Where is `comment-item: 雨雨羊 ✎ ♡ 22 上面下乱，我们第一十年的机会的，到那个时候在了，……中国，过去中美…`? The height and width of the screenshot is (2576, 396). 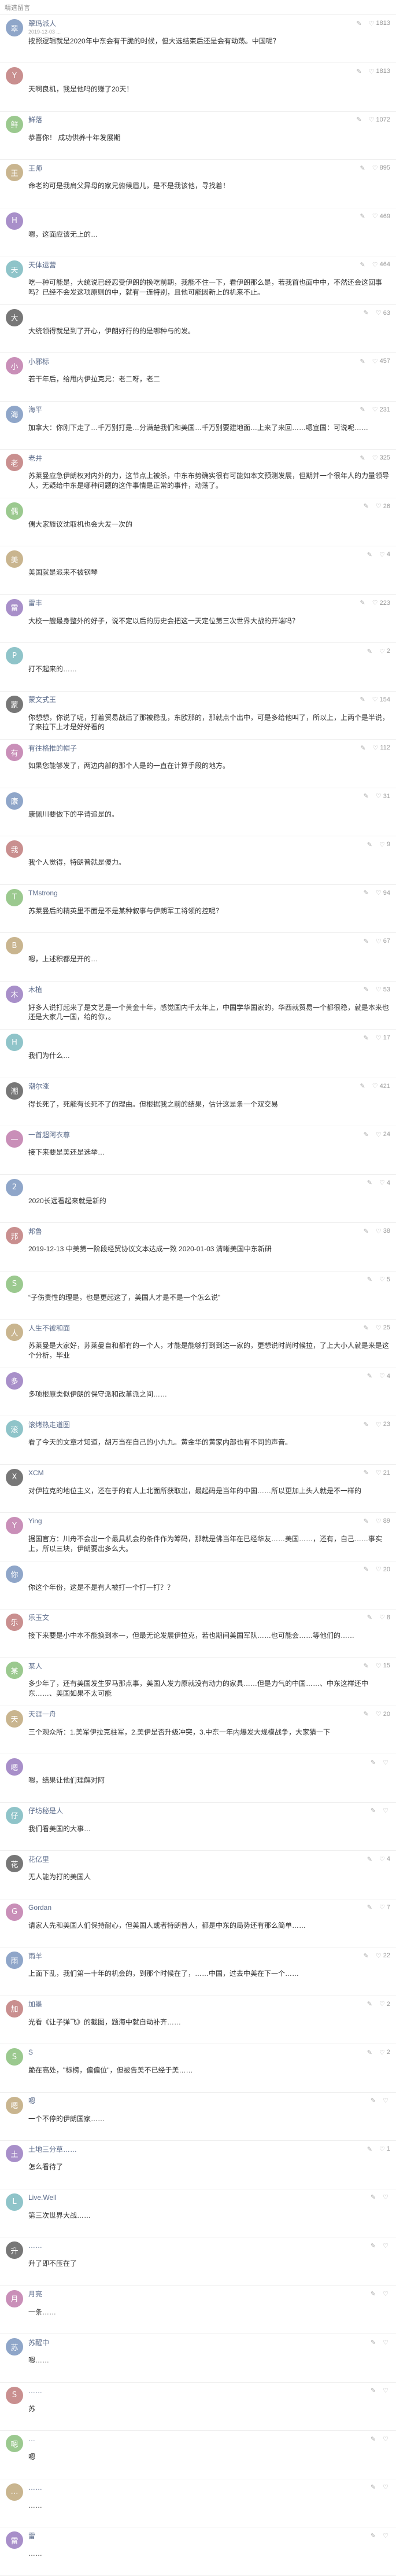 comment-item: 雨雨羊 ✎ ♡ 22 上面下乱，我们第一十年的机会的，到那个时候在了，……中国，过去中美… is located at coordinates (198, 1971).